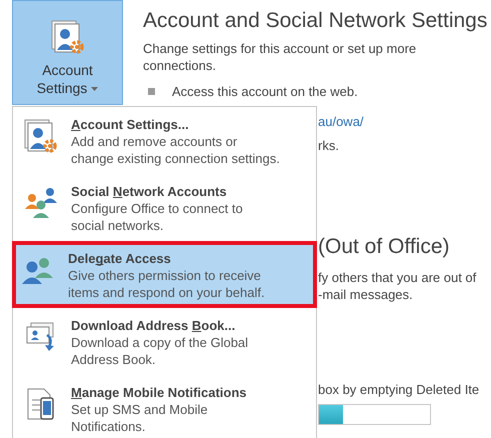 The image size is (491, 438). I want to click on caret-icon, so click(94, 89).